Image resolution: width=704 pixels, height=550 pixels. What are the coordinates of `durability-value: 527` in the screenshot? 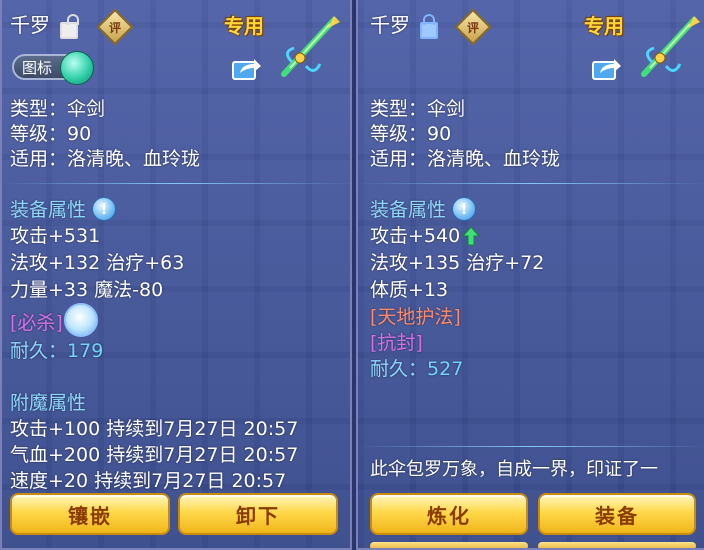 It's located at (445, 369).